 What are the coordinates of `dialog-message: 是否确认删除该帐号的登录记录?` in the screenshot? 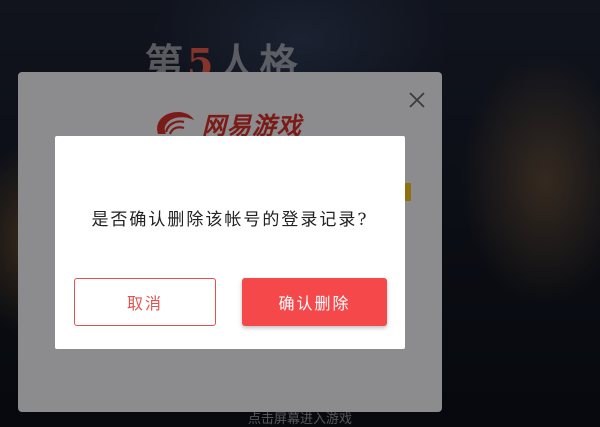 It's located at (230, 220).